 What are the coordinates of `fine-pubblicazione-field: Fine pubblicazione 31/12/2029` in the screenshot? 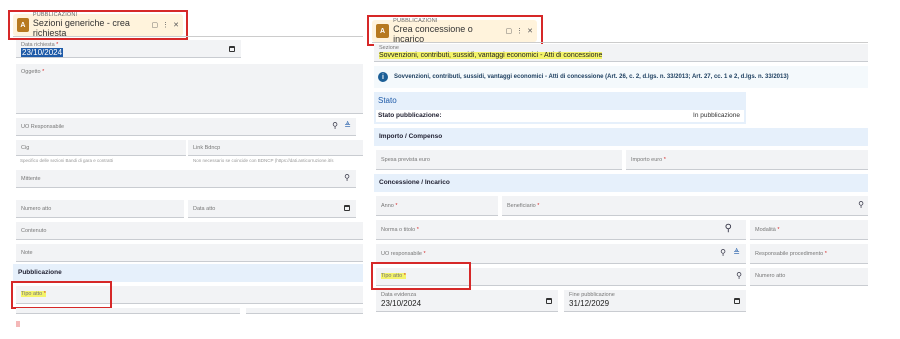 It's located at (655, 301).